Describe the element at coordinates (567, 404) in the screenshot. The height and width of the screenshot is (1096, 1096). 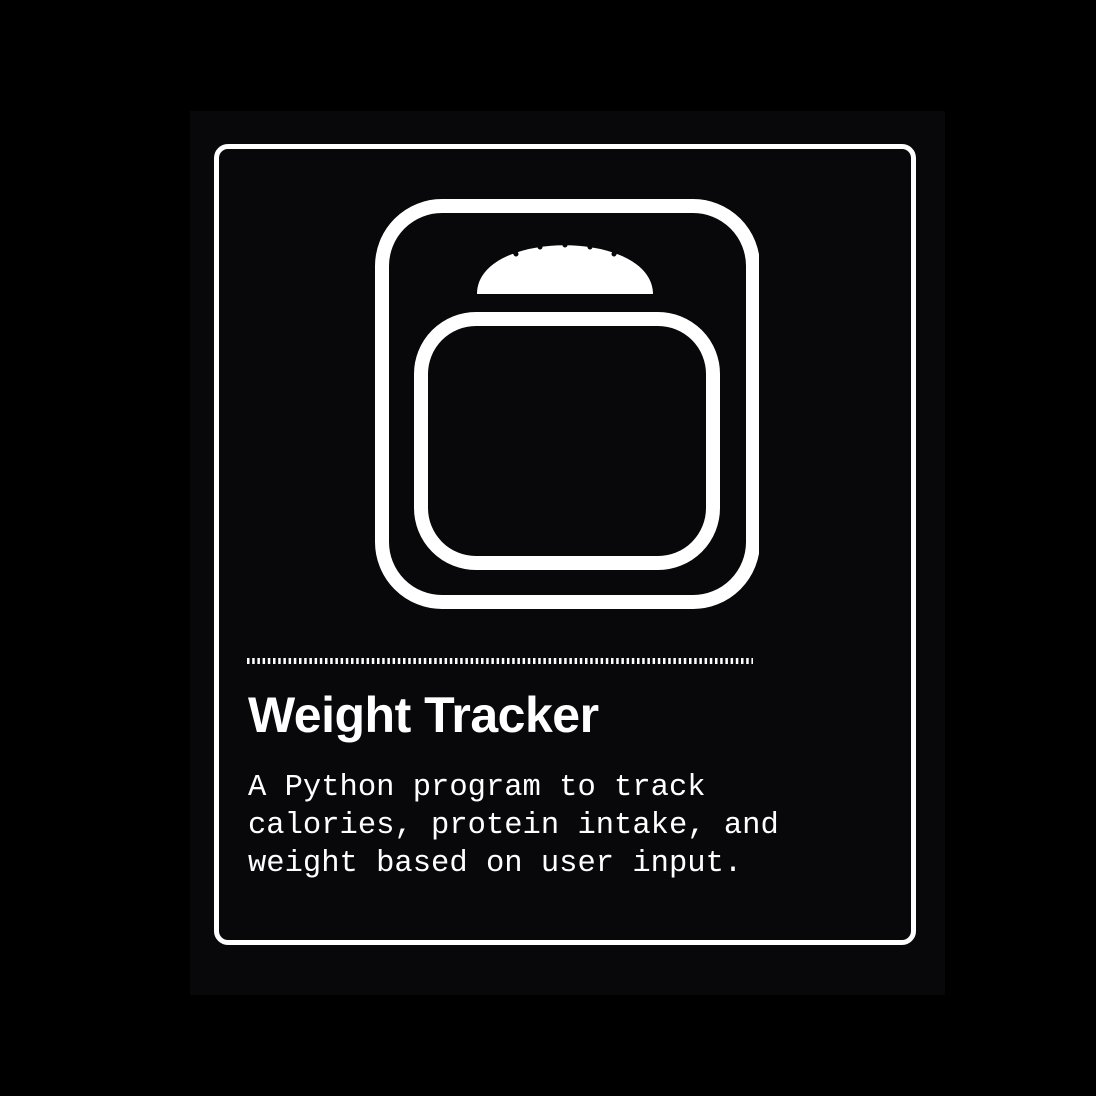
I see `bathroom-scale-icon` at that location.